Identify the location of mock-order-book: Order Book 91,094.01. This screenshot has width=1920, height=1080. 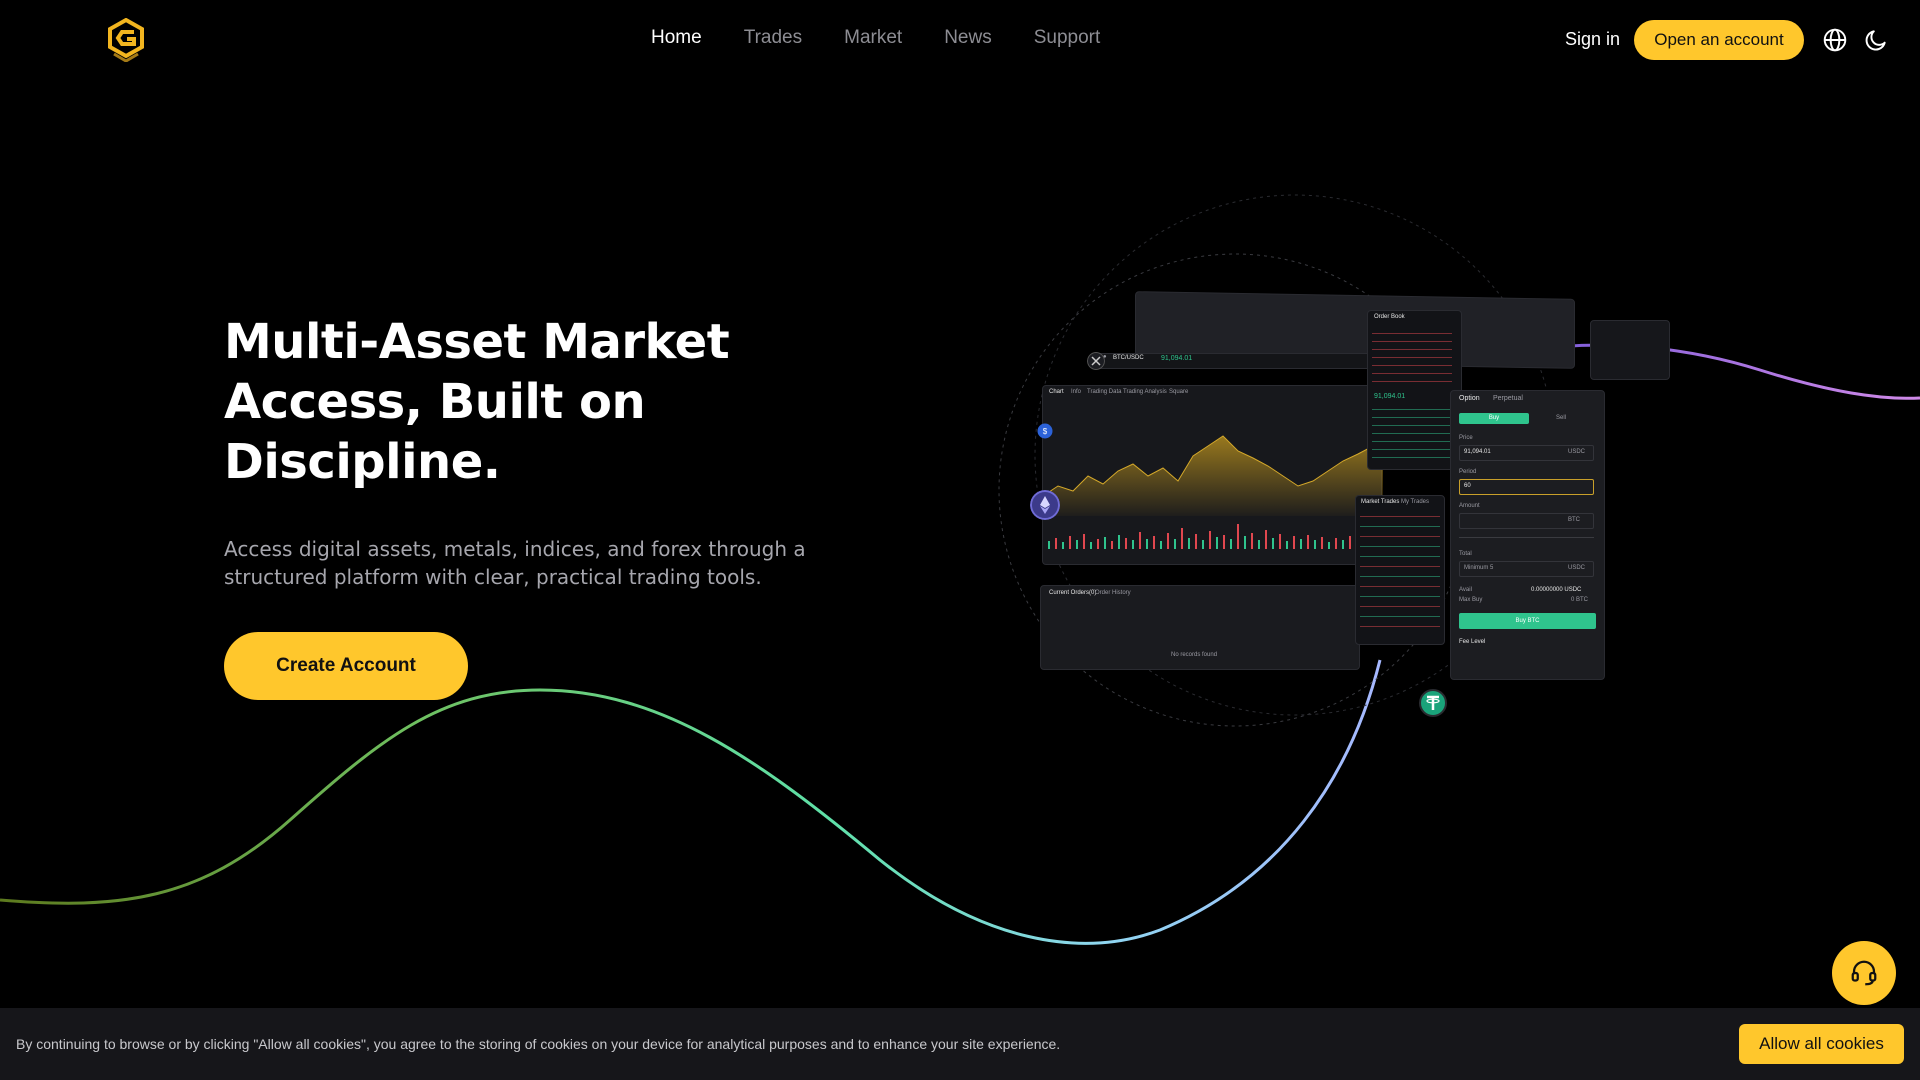
(1414, 390).